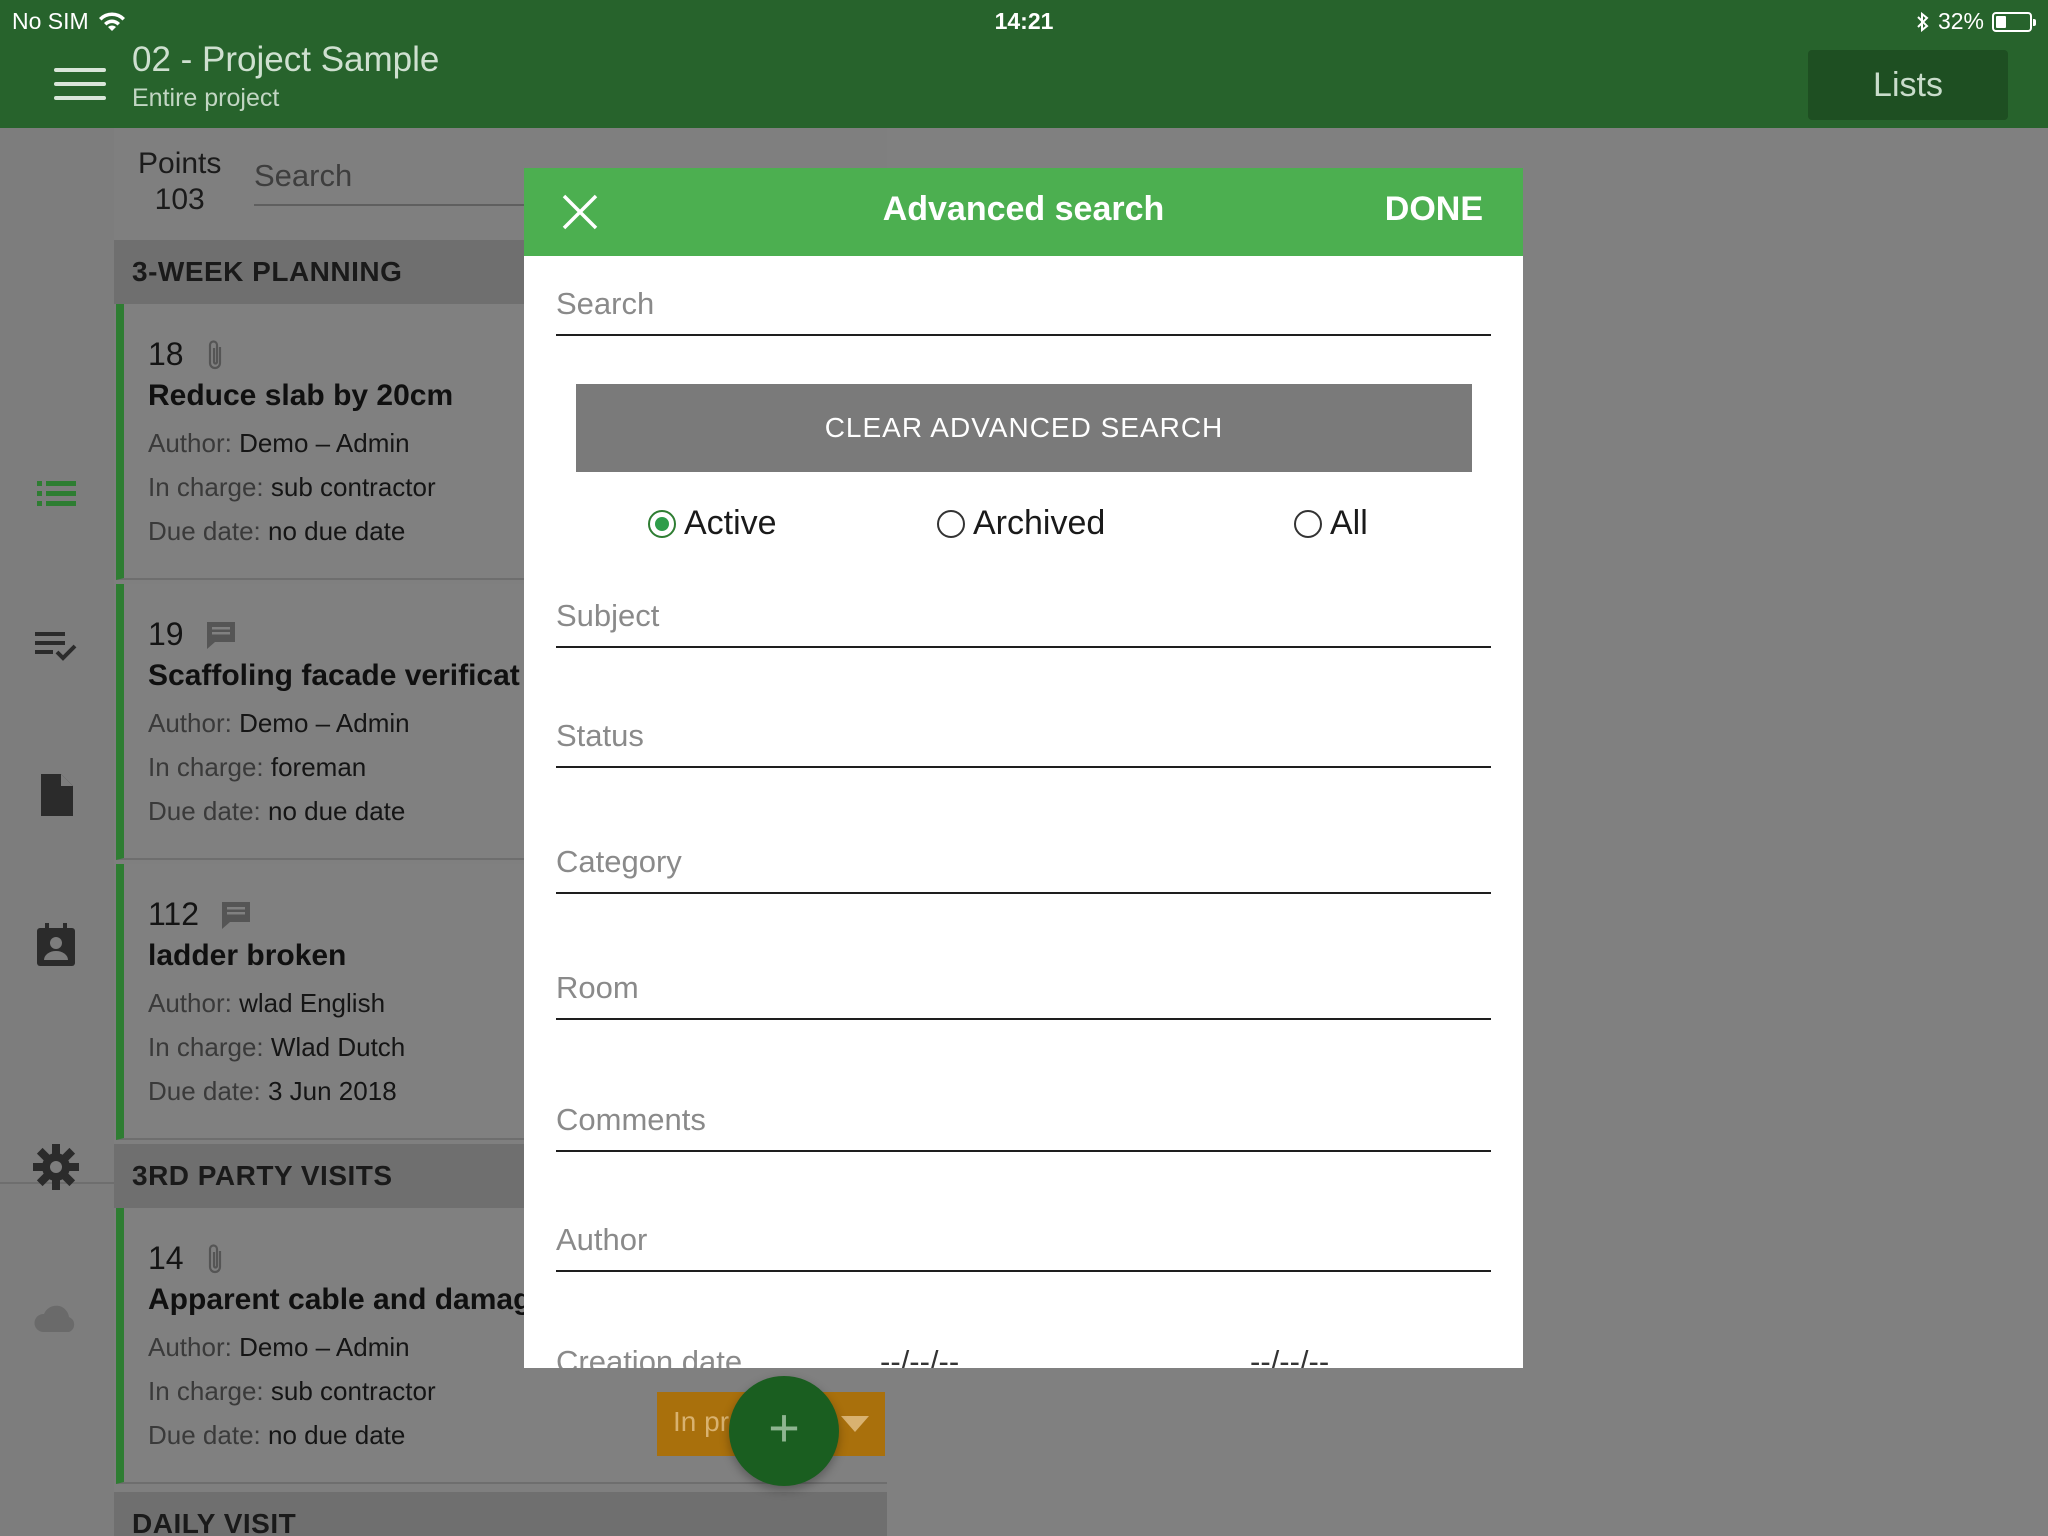  I want to click on lists-button: Lists, so click(1908, 85).